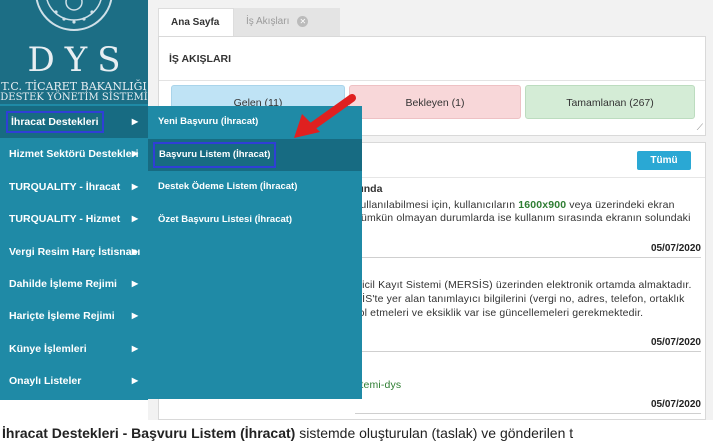  Describe the element at coordinates (435, 102) in the screenshot. I see `pending-button: Bekleyen (1)` at that location.